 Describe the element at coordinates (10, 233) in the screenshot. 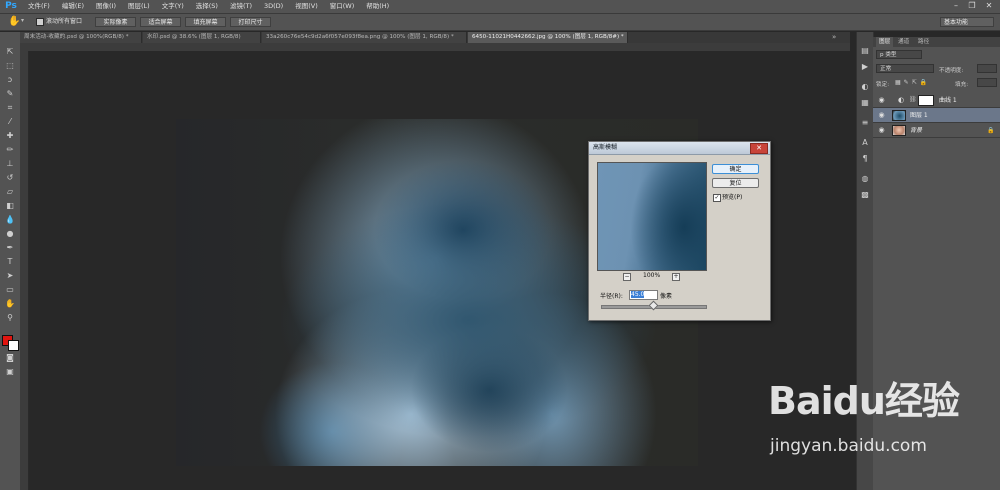

I see `dodge-tool-icon: ●` at that location.